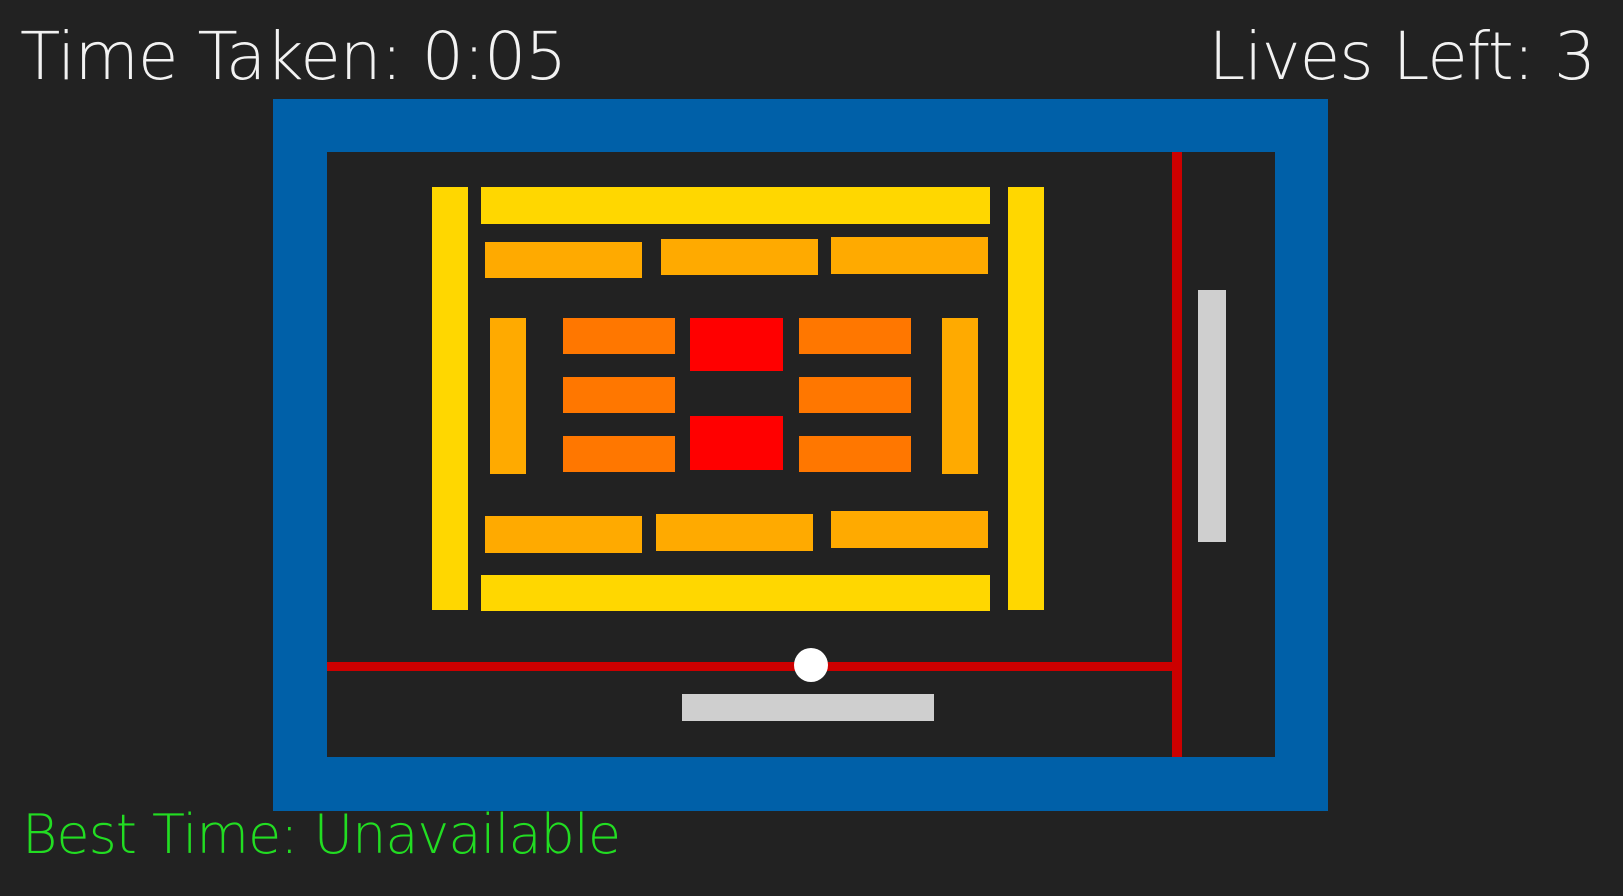  What do you see at coordinates (508, 396) in the screenshot?
I see `brick-amber-left` at bounding box center [508, 396].